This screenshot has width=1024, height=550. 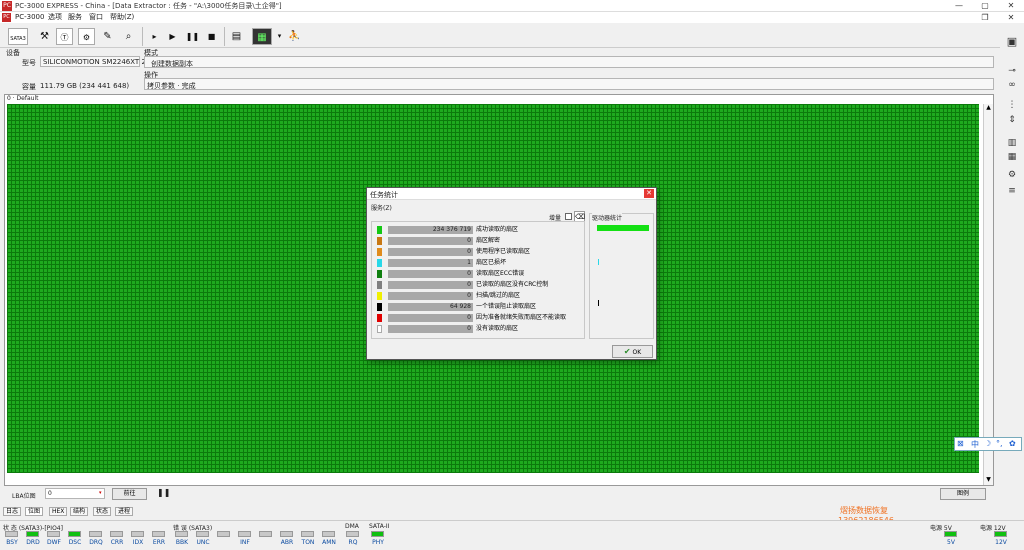 What do you see at coordinates (12, 542) in the screenshot?
I see `led-label: BSY` at bounding box center [12, 542].